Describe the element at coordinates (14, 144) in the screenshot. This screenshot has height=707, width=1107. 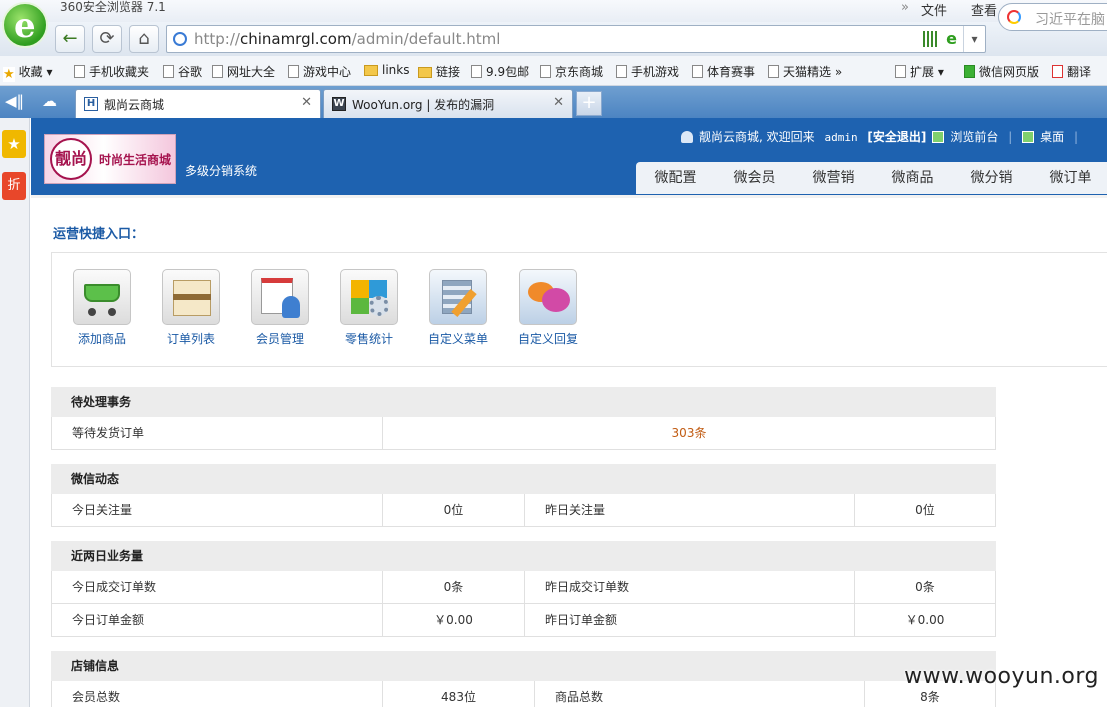
I see `favorites-star-icon: ★` at that location.